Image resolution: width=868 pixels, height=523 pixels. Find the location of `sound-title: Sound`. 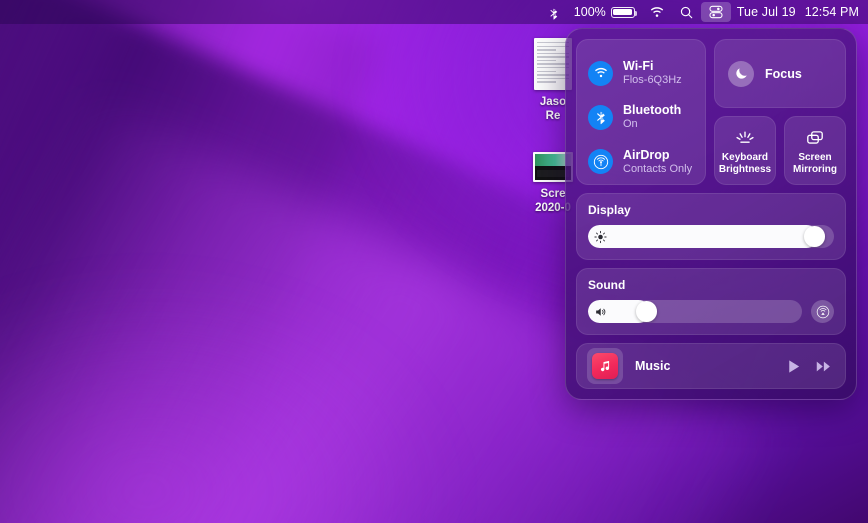

sound-title: Sound is located at coordinates (607, 285).